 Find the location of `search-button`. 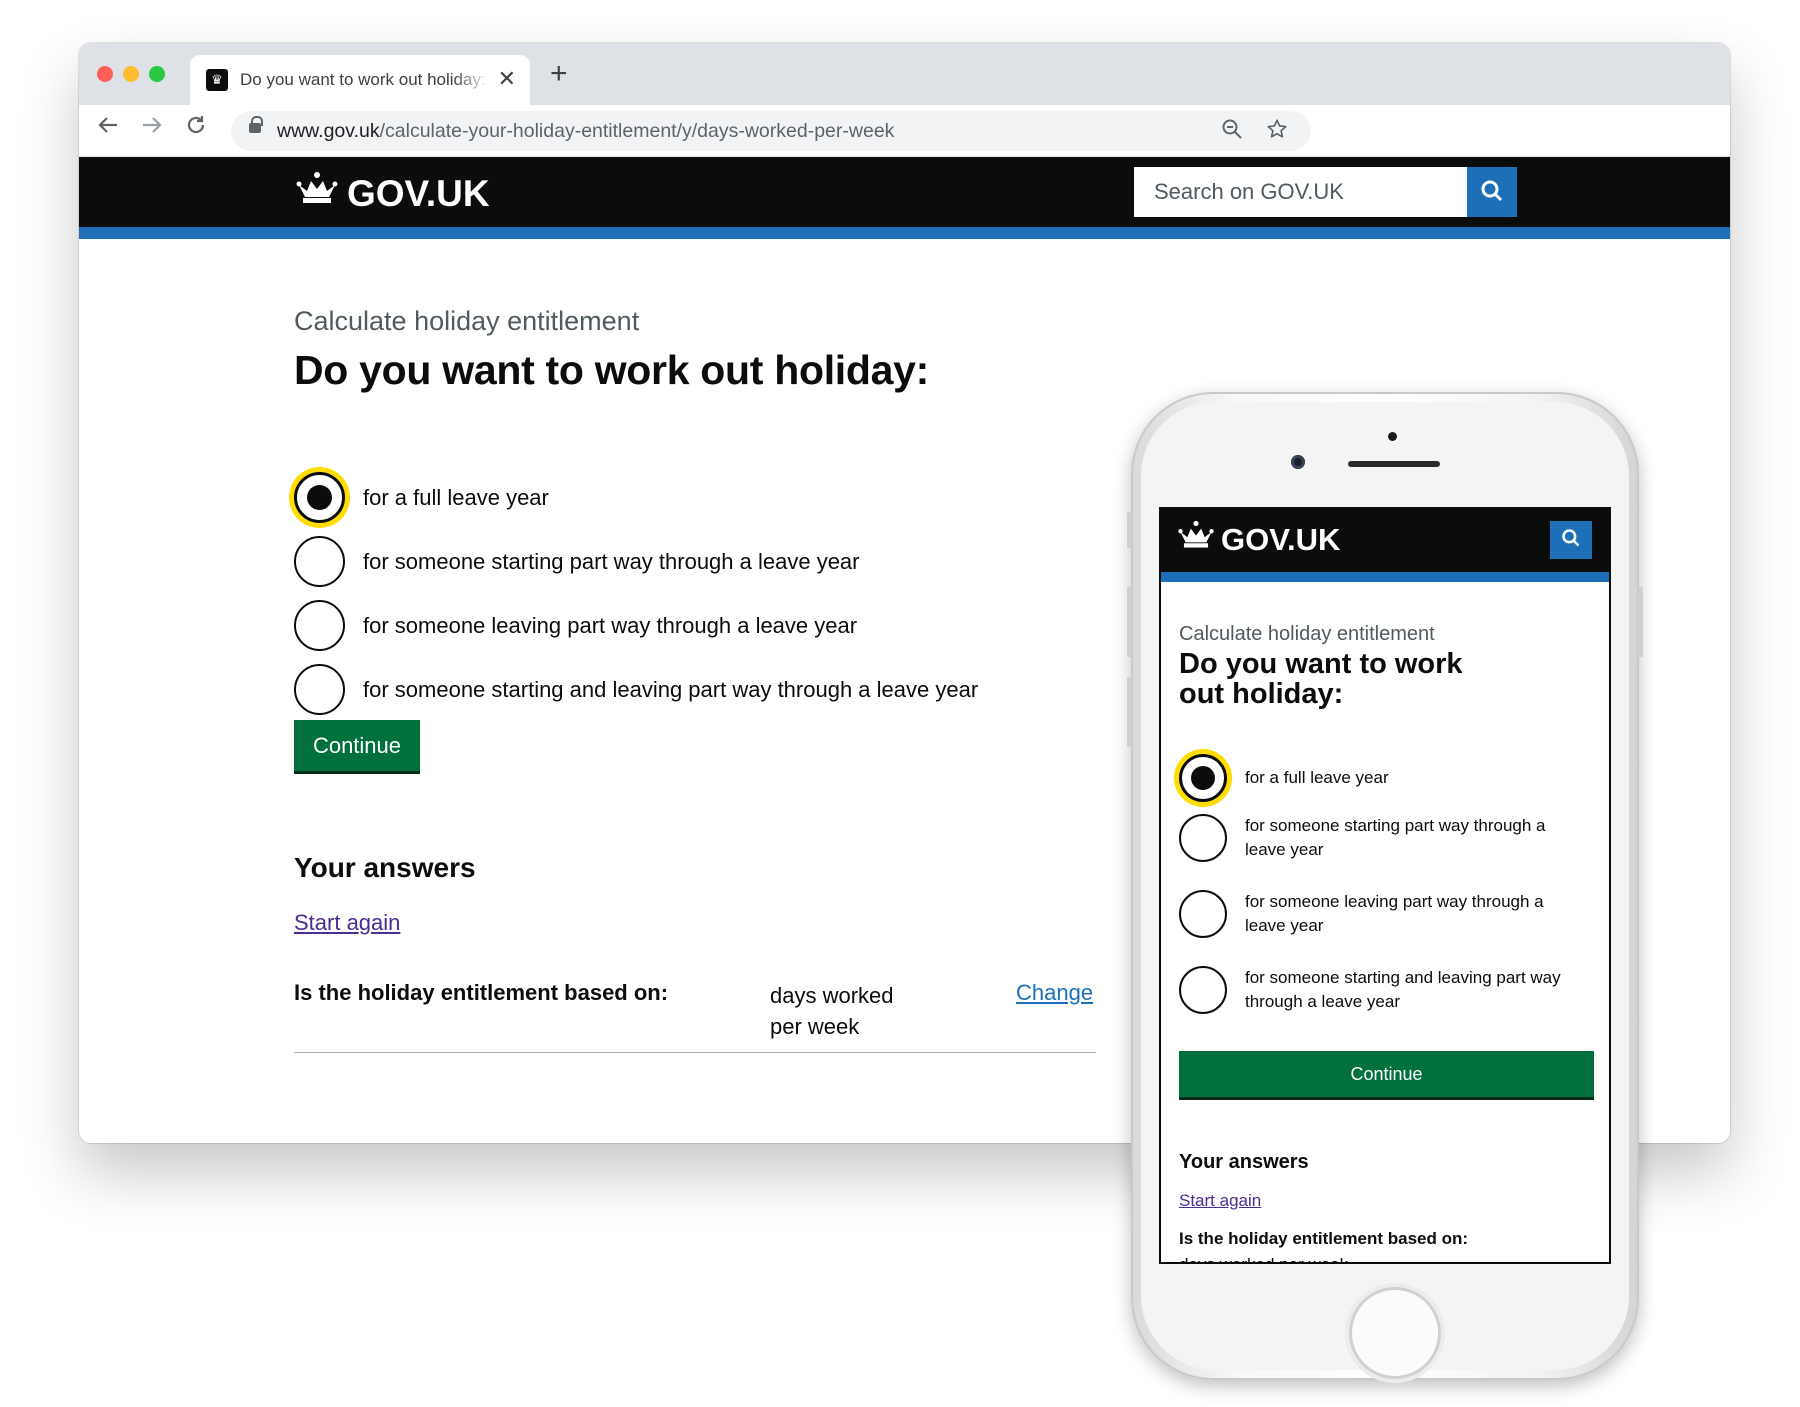

search-button is located at coordinates (1492, 192).